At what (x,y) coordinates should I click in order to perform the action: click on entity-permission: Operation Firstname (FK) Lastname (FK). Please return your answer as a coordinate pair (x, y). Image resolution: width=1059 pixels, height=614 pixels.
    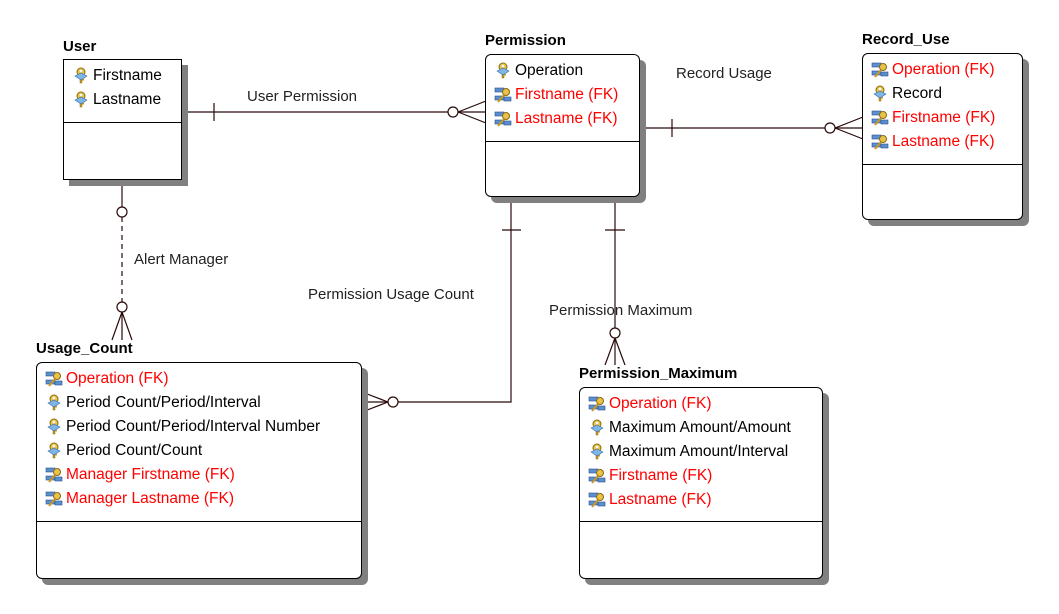
    Looking at the image, I should click on (562, 125).